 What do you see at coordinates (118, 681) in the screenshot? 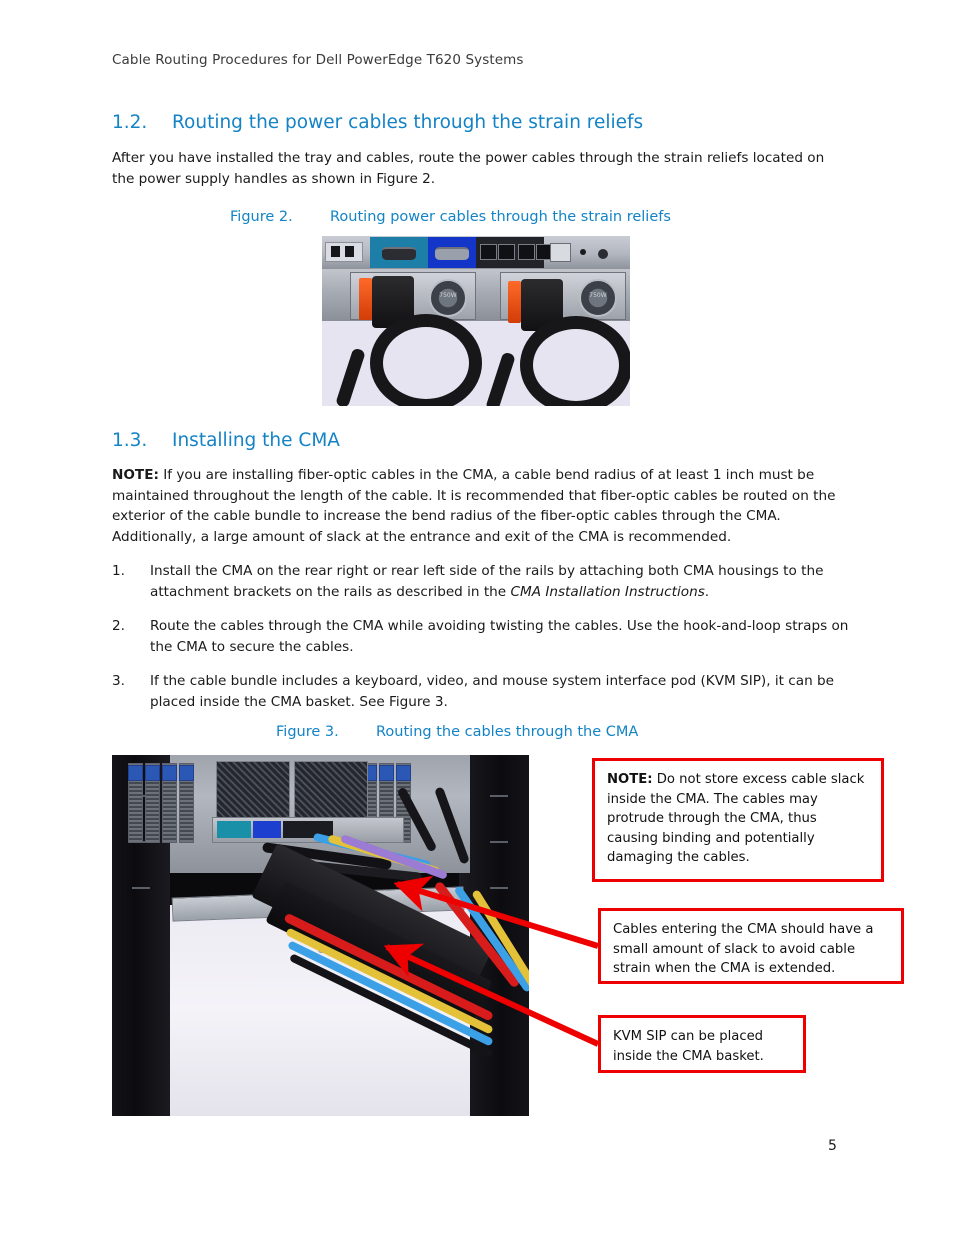
I see `list-marker: 3.` at bounding box center [118, 681].